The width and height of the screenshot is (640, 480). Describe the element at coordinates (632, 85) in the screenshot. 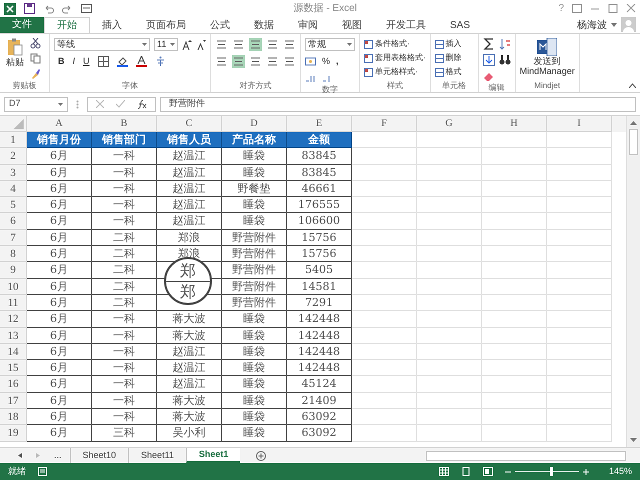

I see `collapse-ribbon-icon` at that location.